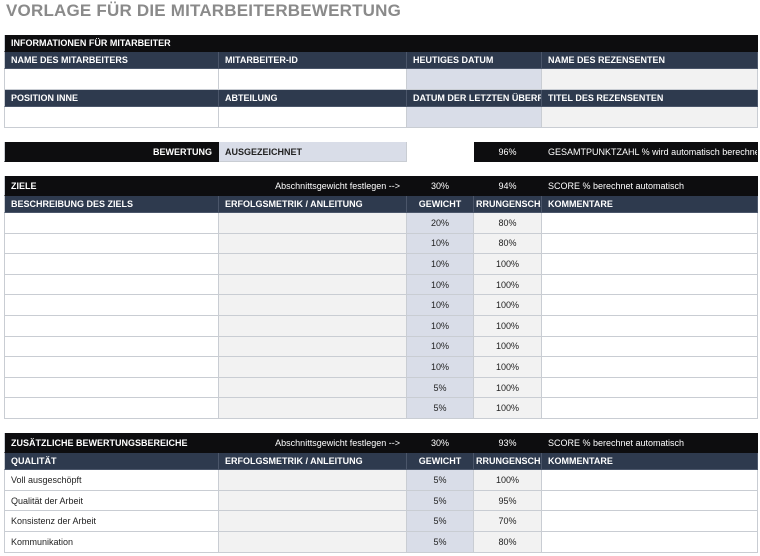 The height and width of the screenshot is (556, 760). I want to click on table-row: Kommunikation 5% 80%, so click(381, 542).